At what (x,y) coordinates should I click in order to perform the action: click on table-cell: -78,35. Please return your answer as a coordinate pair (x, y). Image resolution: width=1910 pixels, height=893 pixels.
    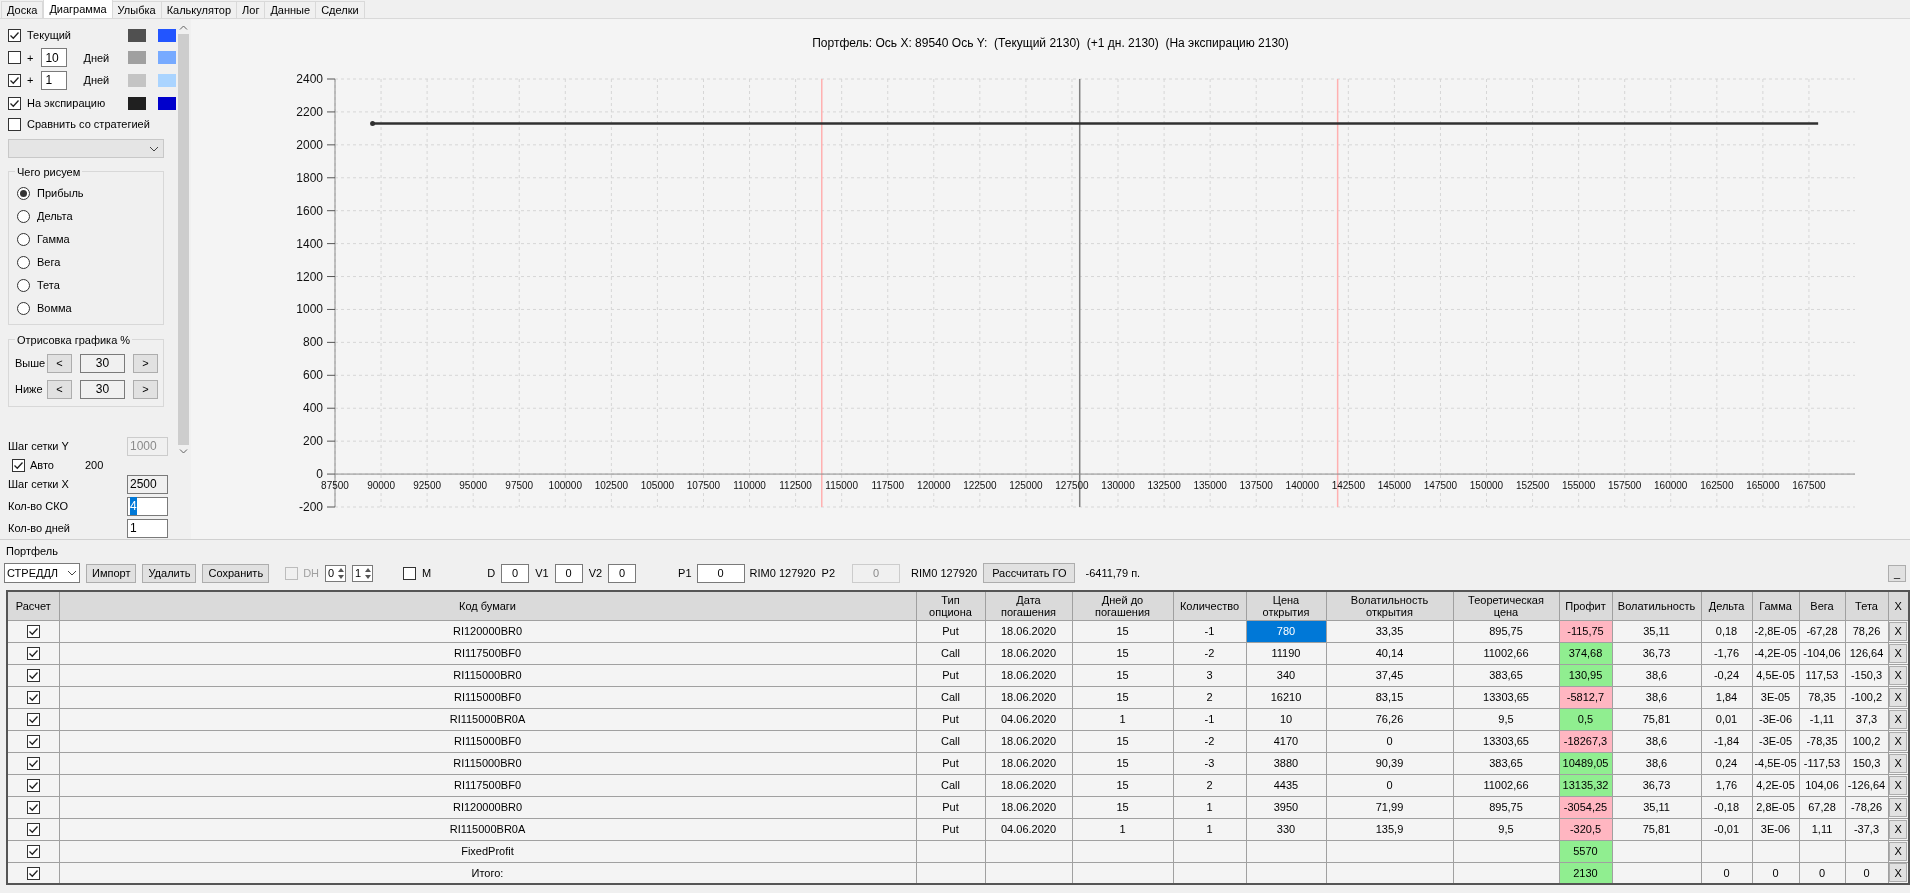
    Looking at the image, I should click on (1822, 741).